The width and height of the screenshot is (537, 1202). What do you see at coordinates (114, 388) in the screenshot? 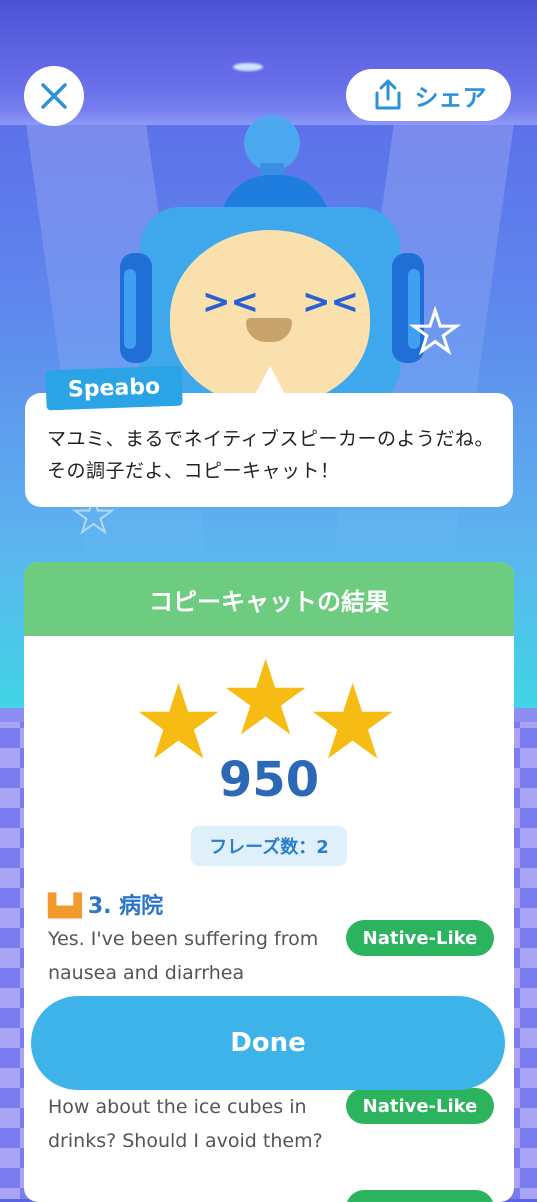
I see `speaker-name-tag: Speabo` at bounding box center [114, 388].